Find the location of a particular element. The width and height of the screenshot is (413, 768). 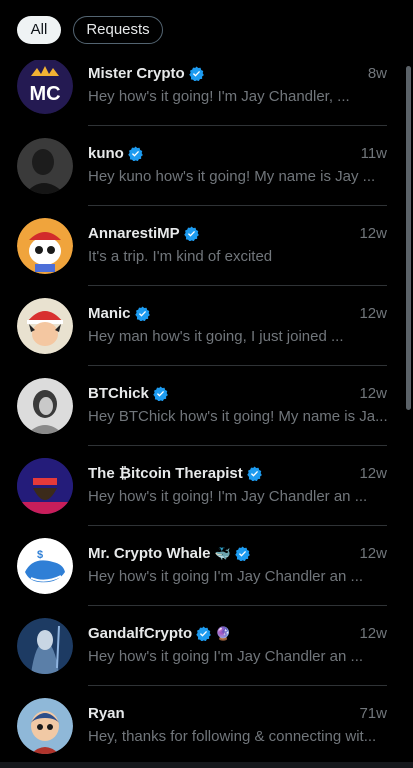

message-filter-bar: All Requests is located at coordinates (206, 30).